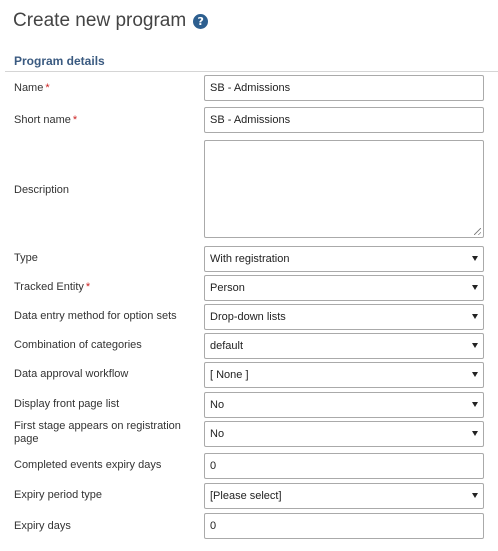  I want to click on page-title-text: Create new program, so click(100, 20).